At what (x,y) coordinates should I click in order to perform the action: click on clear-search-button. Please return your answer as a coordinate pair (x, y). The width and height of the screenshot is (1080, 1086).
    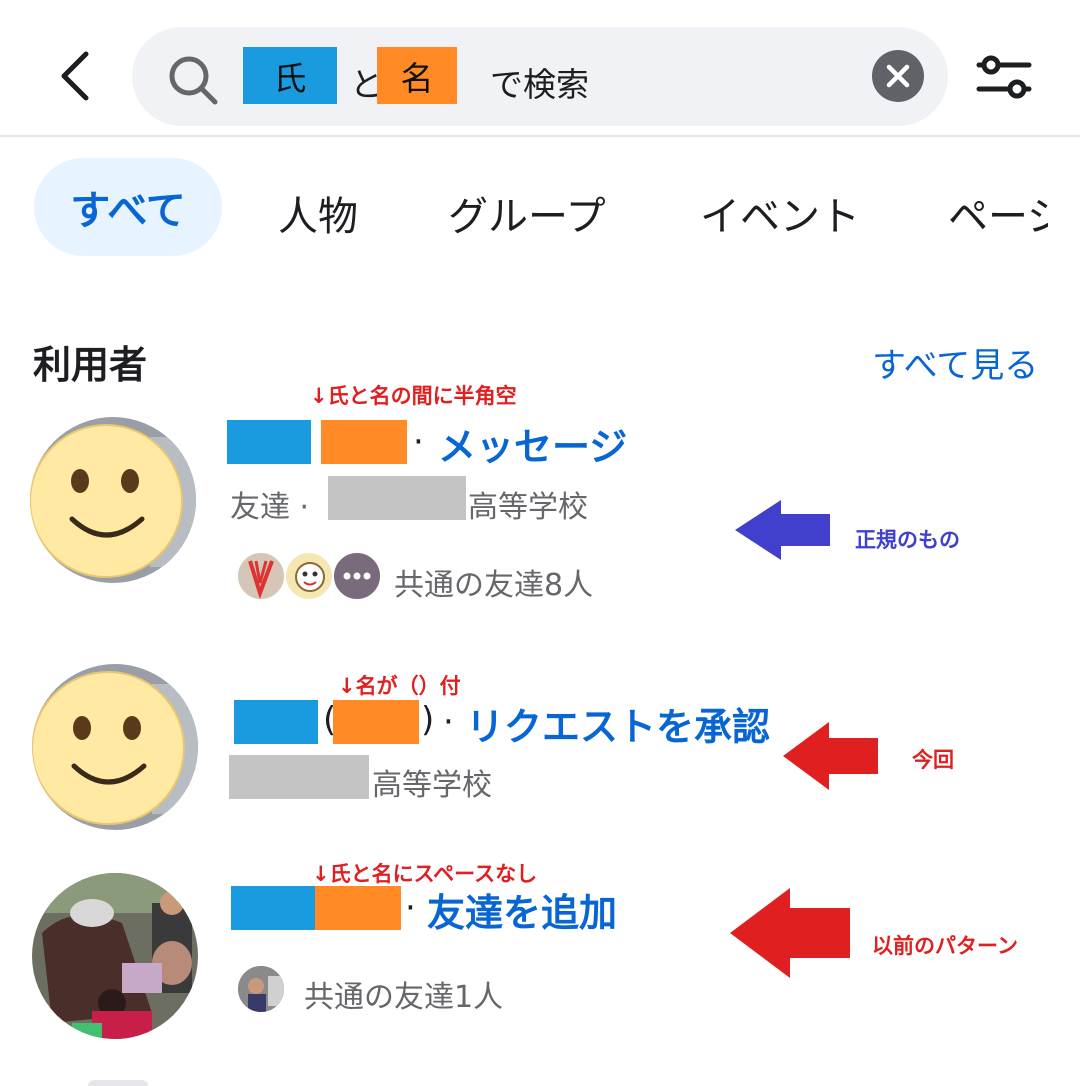
    Looking at the image, I should click on (898, 76).